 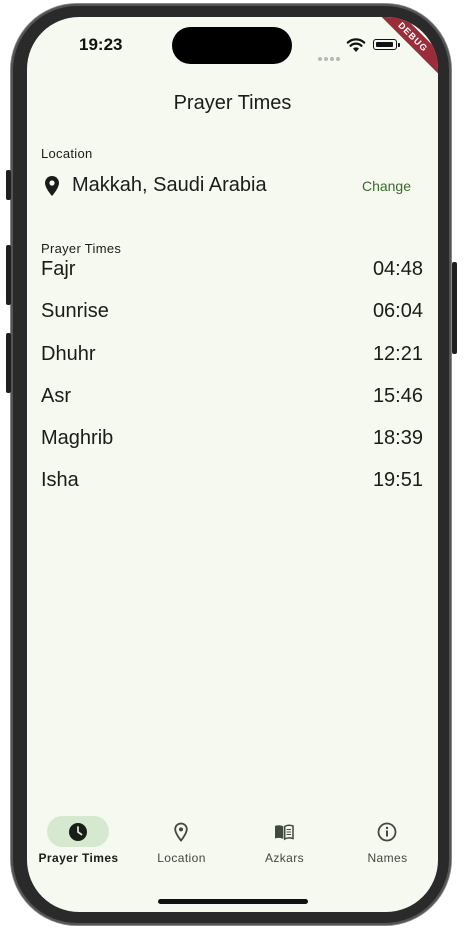 I want to click on clock-icon, so click(x=78, y=832).